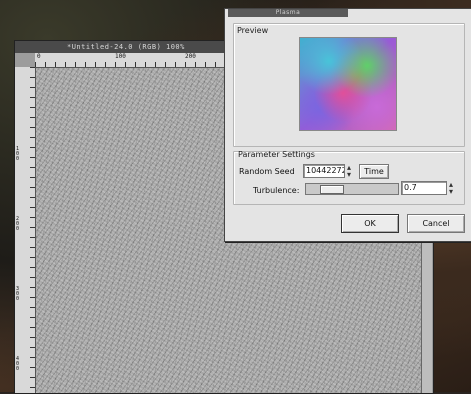  What do you see at coordinates (332, 189) in the screenshot?
I see `slider-handle` at bounding box center [332, 189].